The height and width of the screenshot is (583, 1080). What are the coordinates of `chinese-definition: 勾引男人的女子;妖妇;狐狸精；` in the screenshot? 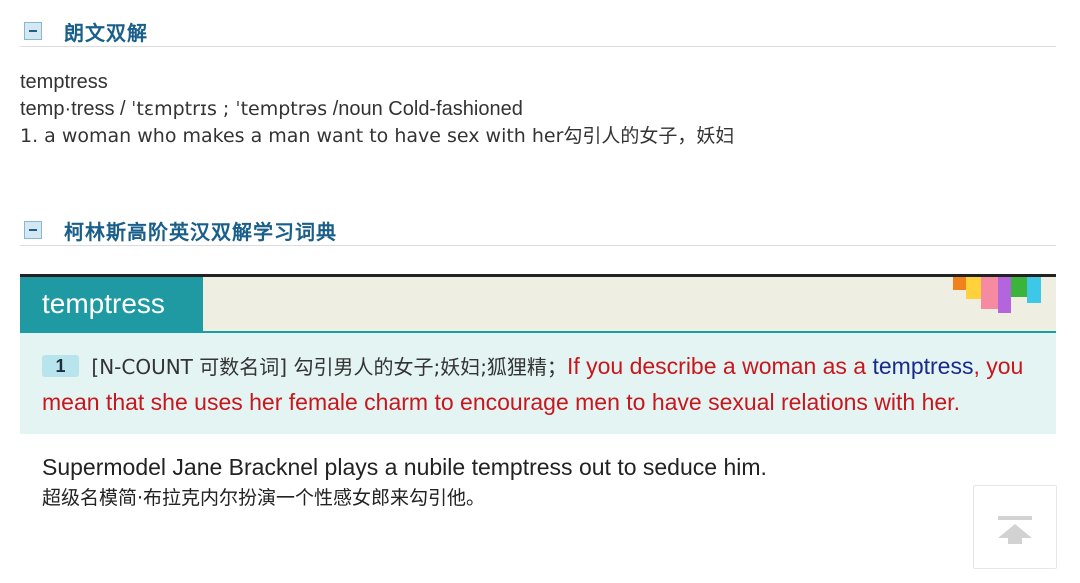 It's located at (430, 367).